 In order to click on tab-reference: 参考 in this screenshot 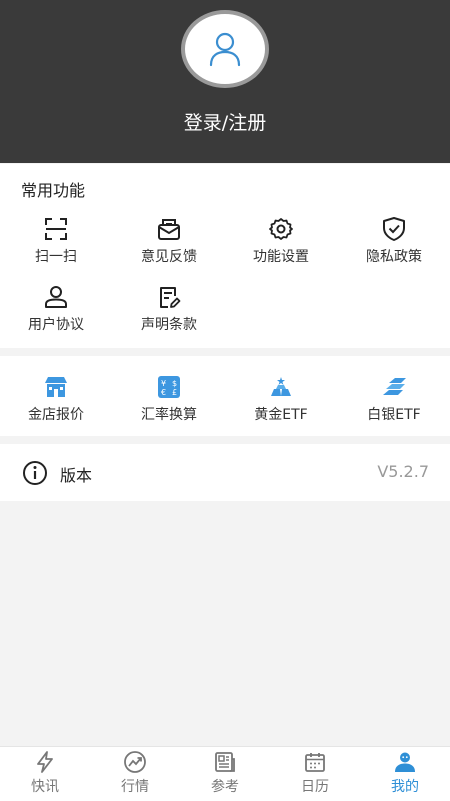, I will do `click(225, 773)`.